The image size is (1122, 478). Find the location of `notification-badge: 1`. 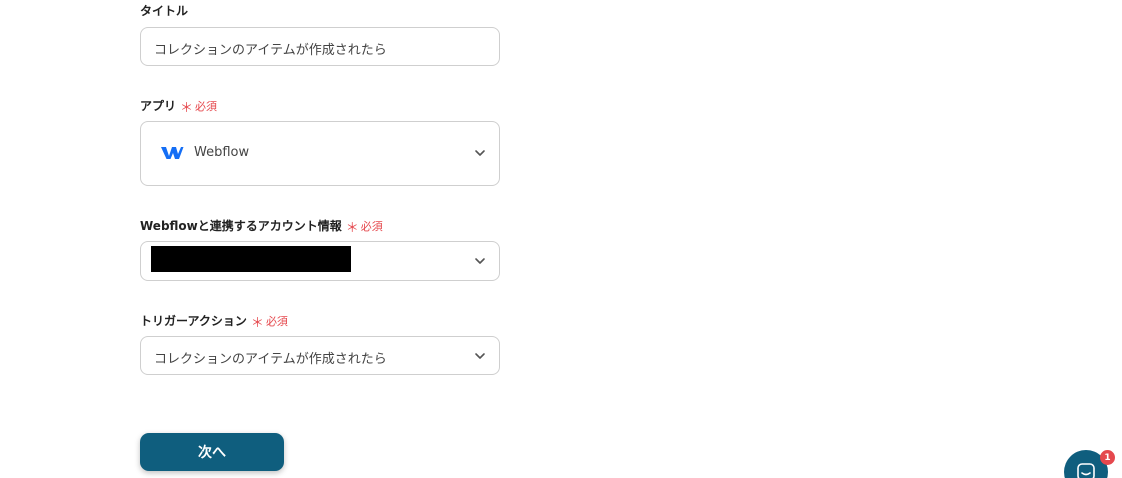

notification-badge: 1 is located at coordinates (1107, 457).